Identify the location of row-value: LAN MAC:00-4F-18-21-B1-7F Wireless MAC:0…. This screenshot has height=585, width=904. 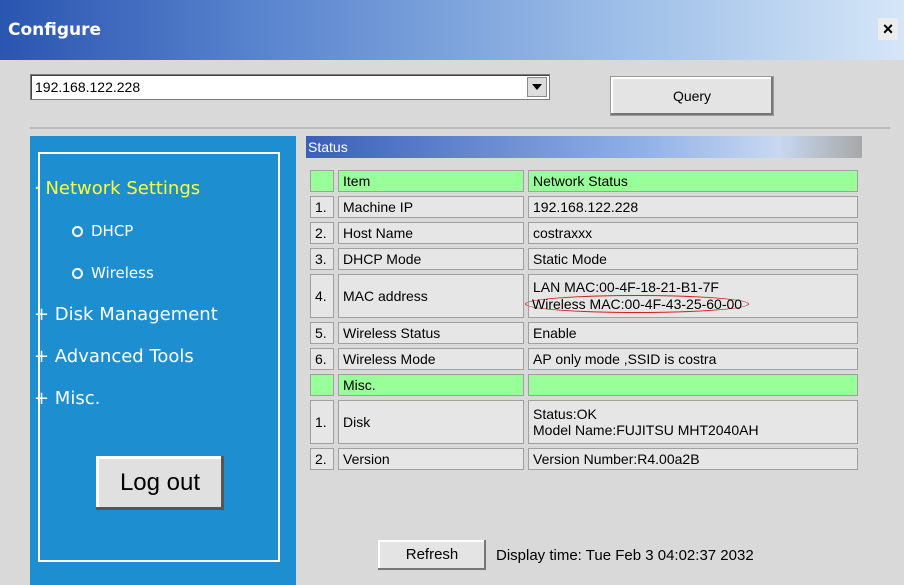
(691, 296).